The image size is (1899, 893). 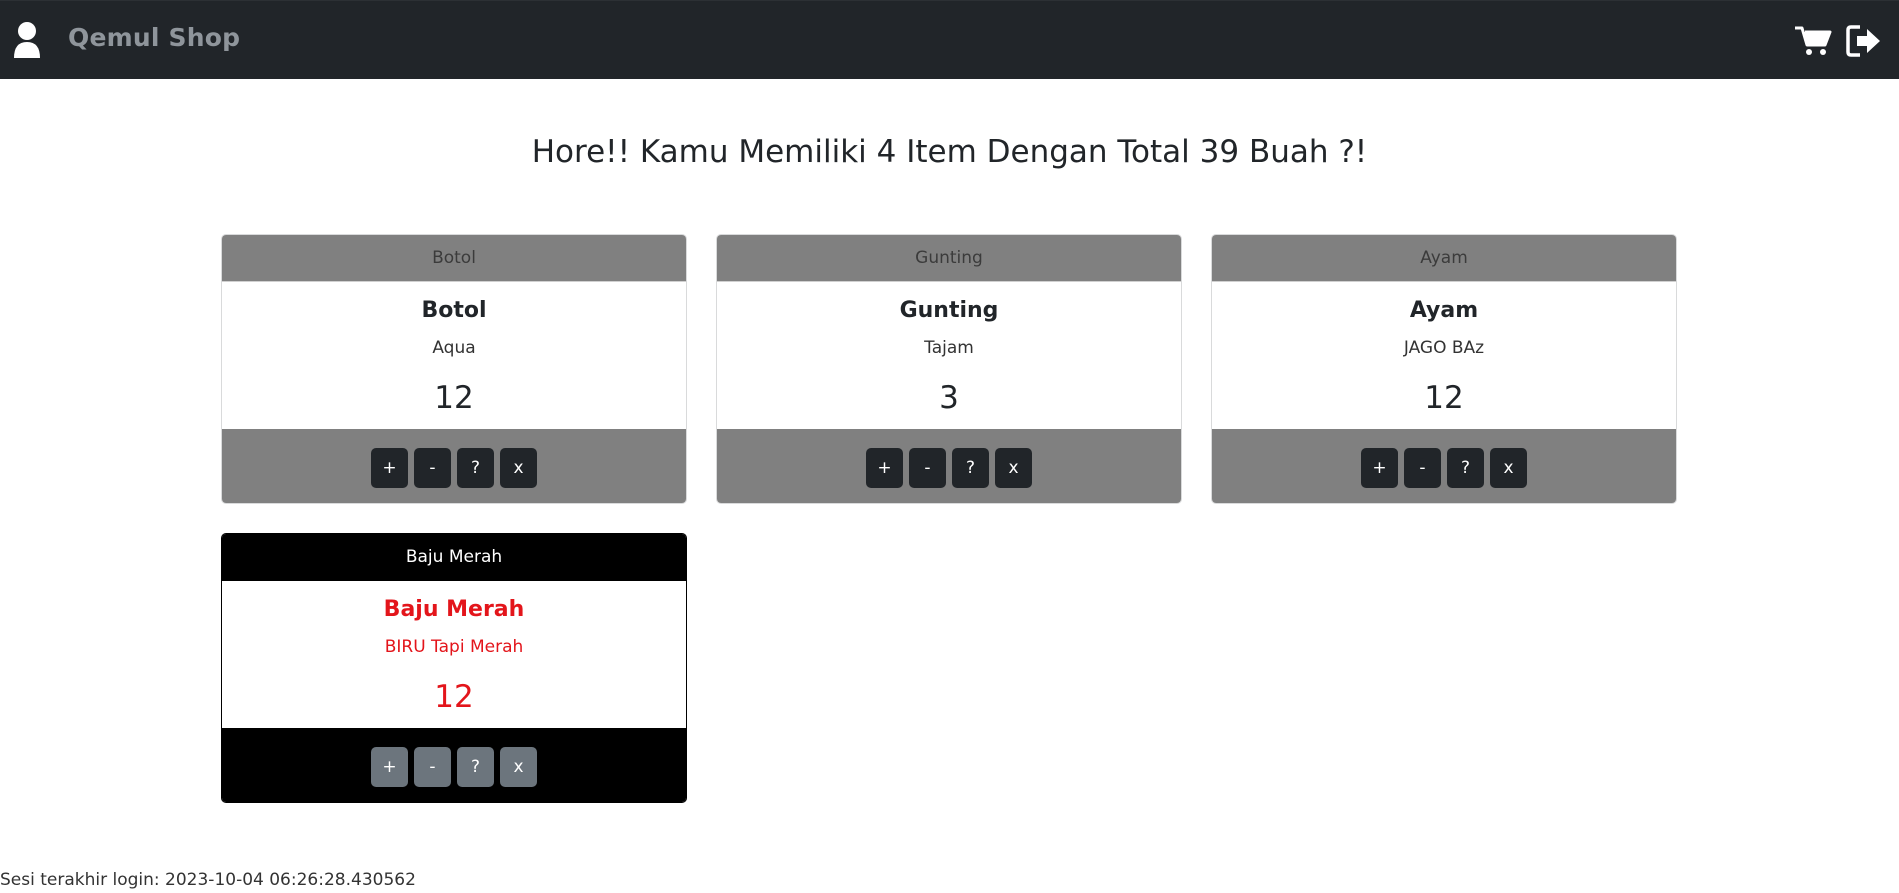 What do you see at coordinates (1813, 41) in the screenshot?
I see `cart-icon` at bounding box center [1813, 41].